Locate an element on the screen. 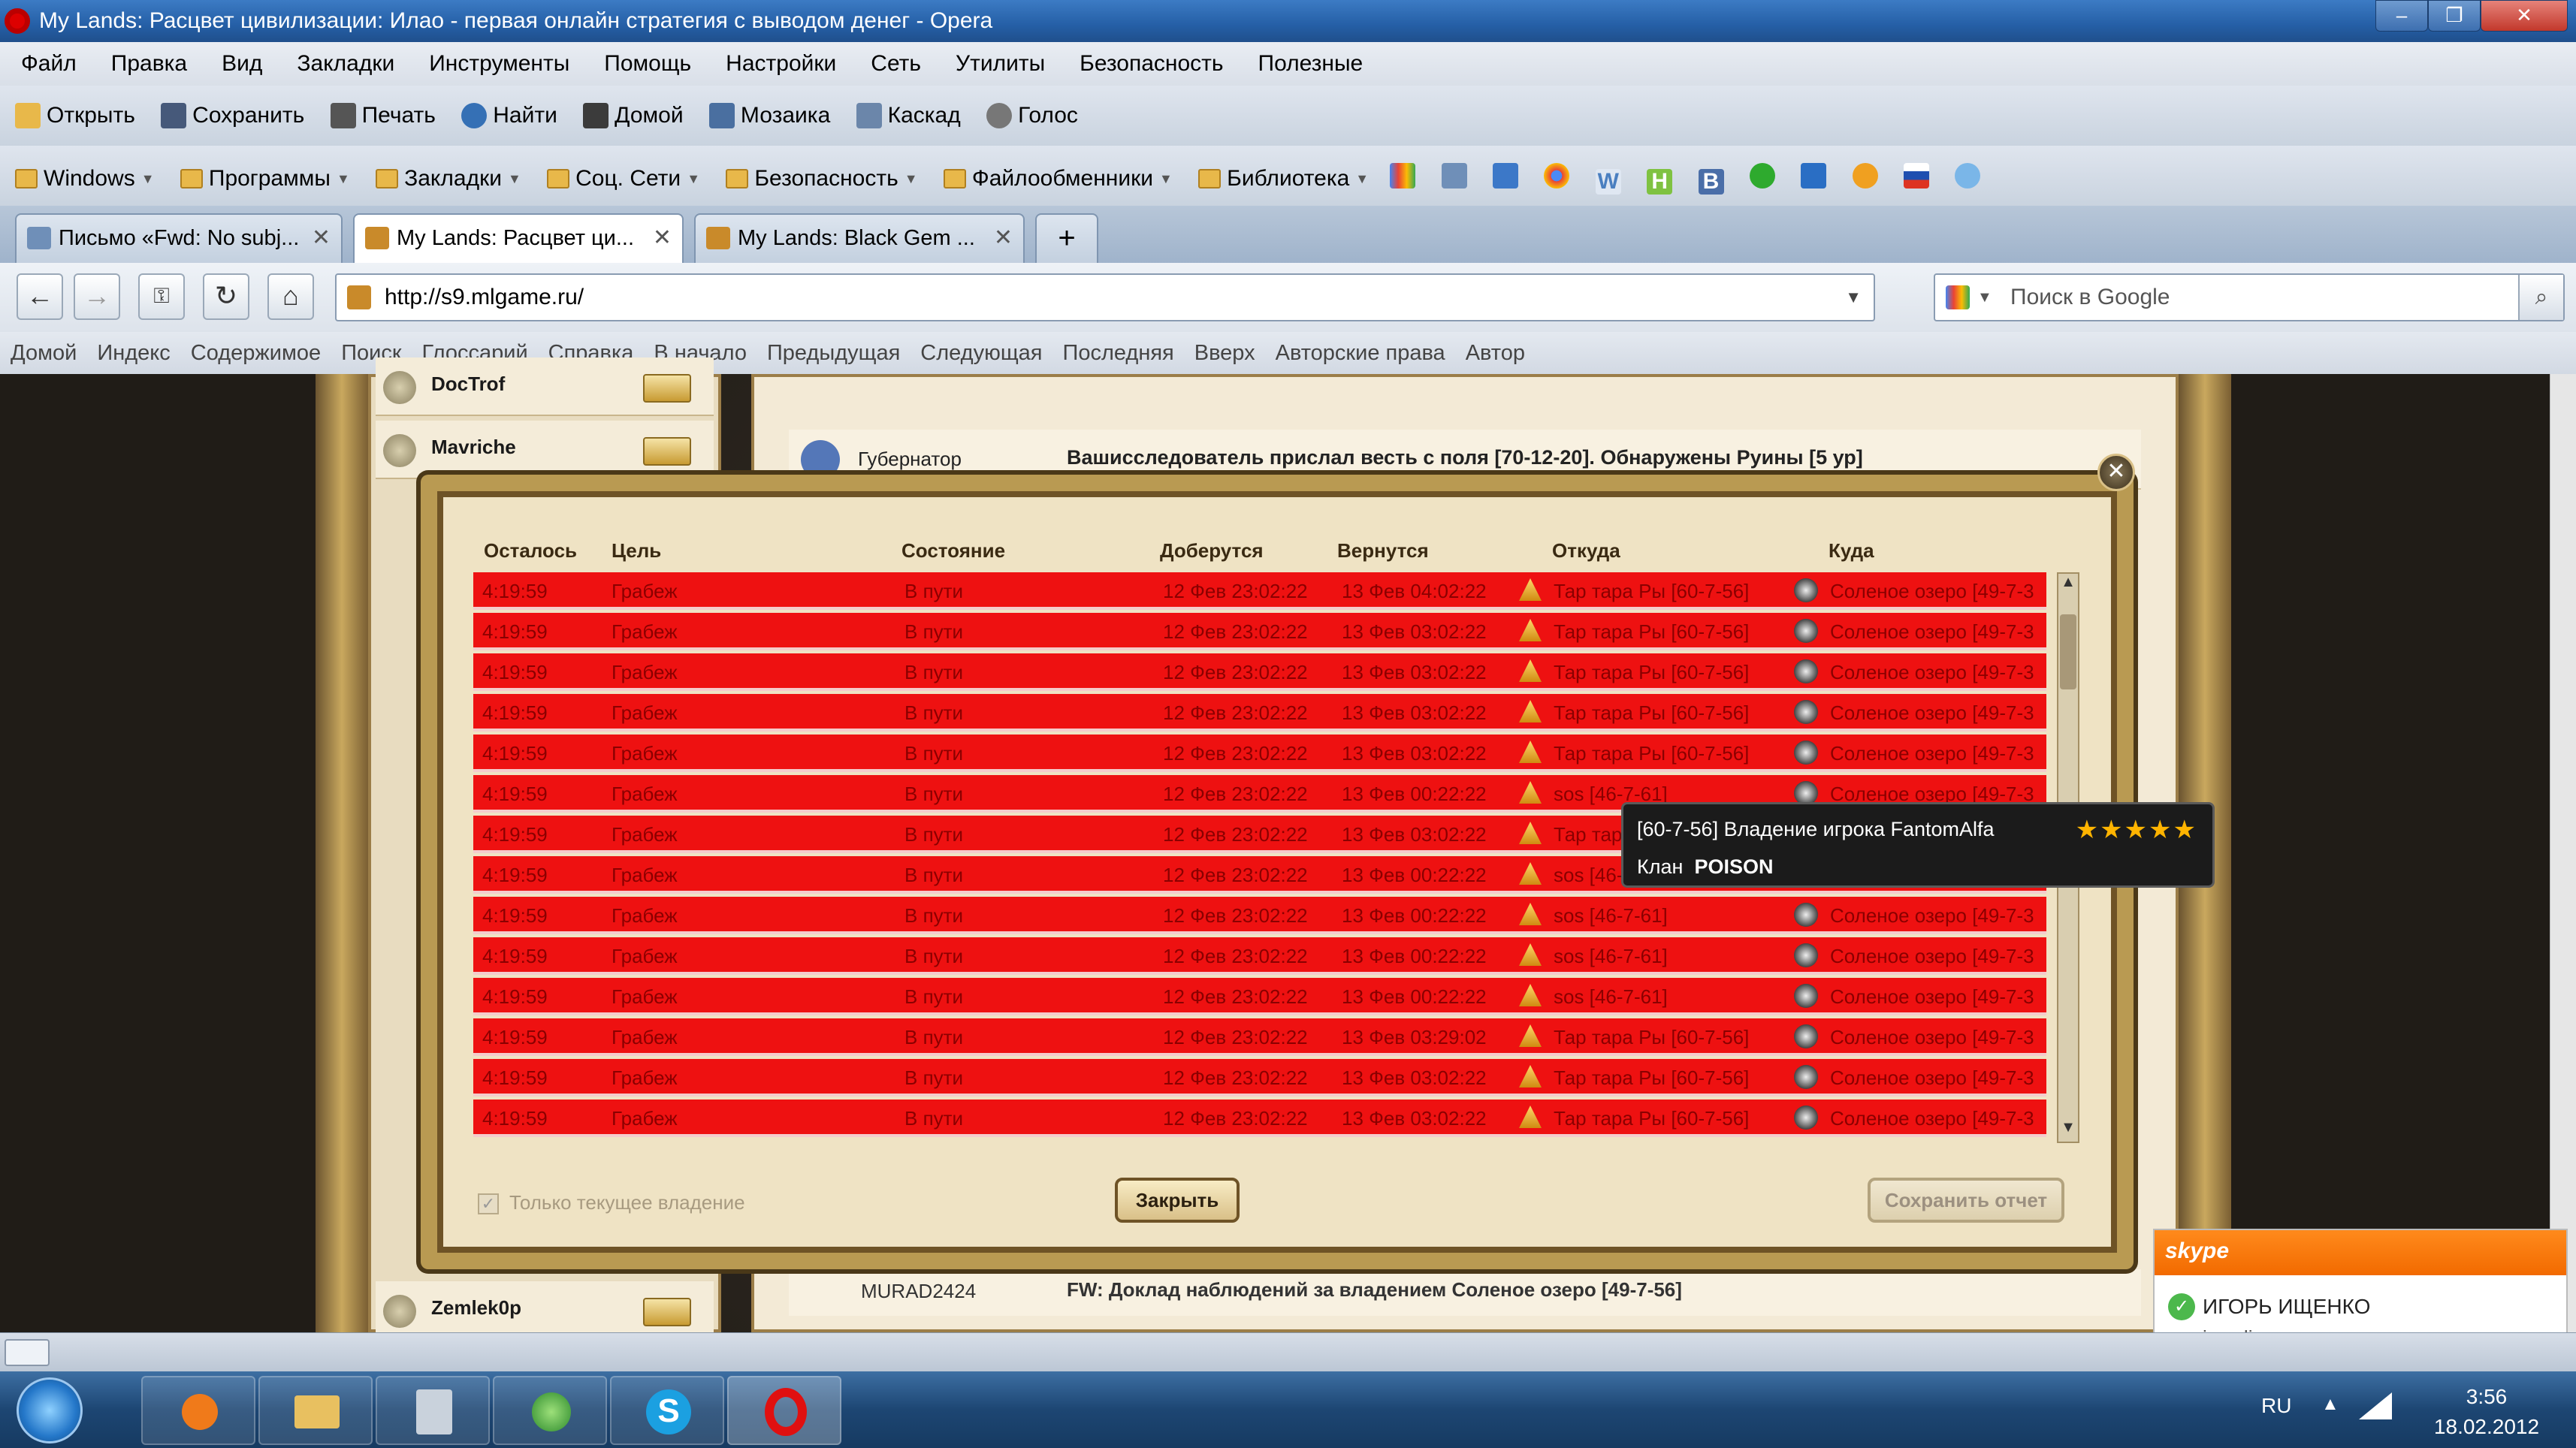 This screenshot has width=2576, height=1448. bookmark-folder-library: Библиотека ▼ is located at coordinates (1283, 179).